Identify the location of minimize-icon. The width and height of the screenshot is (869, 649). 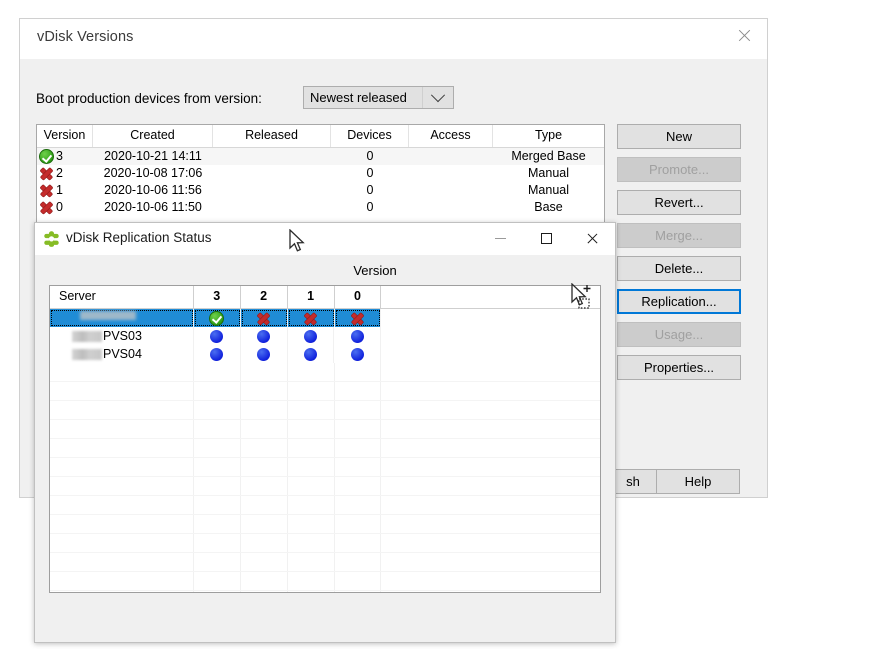
(500, 238).